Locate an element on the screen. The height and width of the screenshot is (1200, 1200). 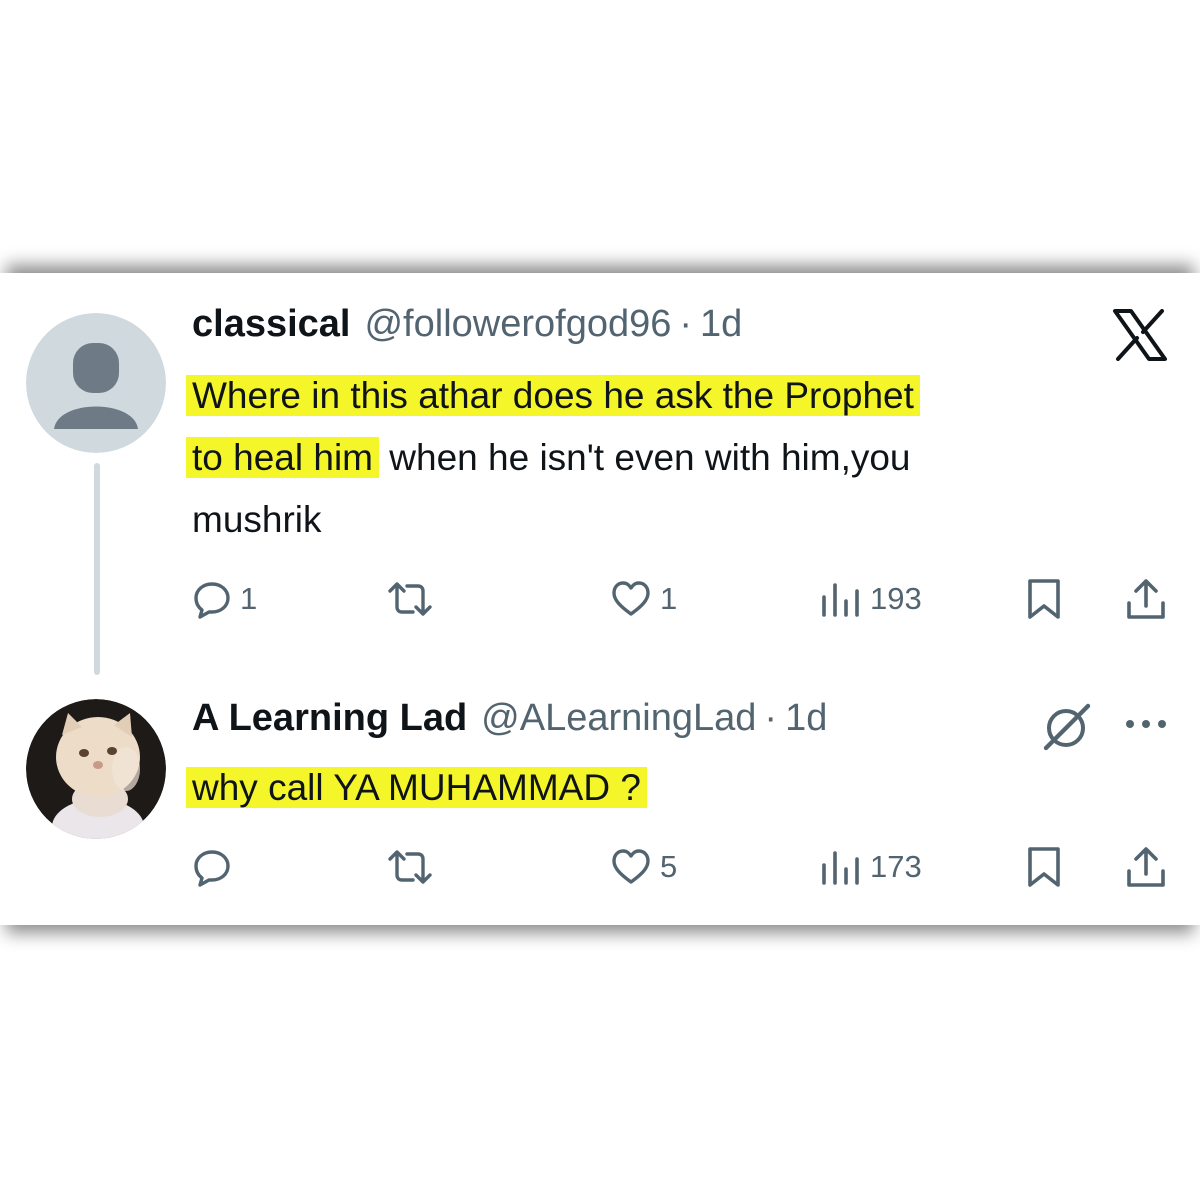
tweet-text: why call YA MUHAMMAD ? is located at coordinates (669, 788).